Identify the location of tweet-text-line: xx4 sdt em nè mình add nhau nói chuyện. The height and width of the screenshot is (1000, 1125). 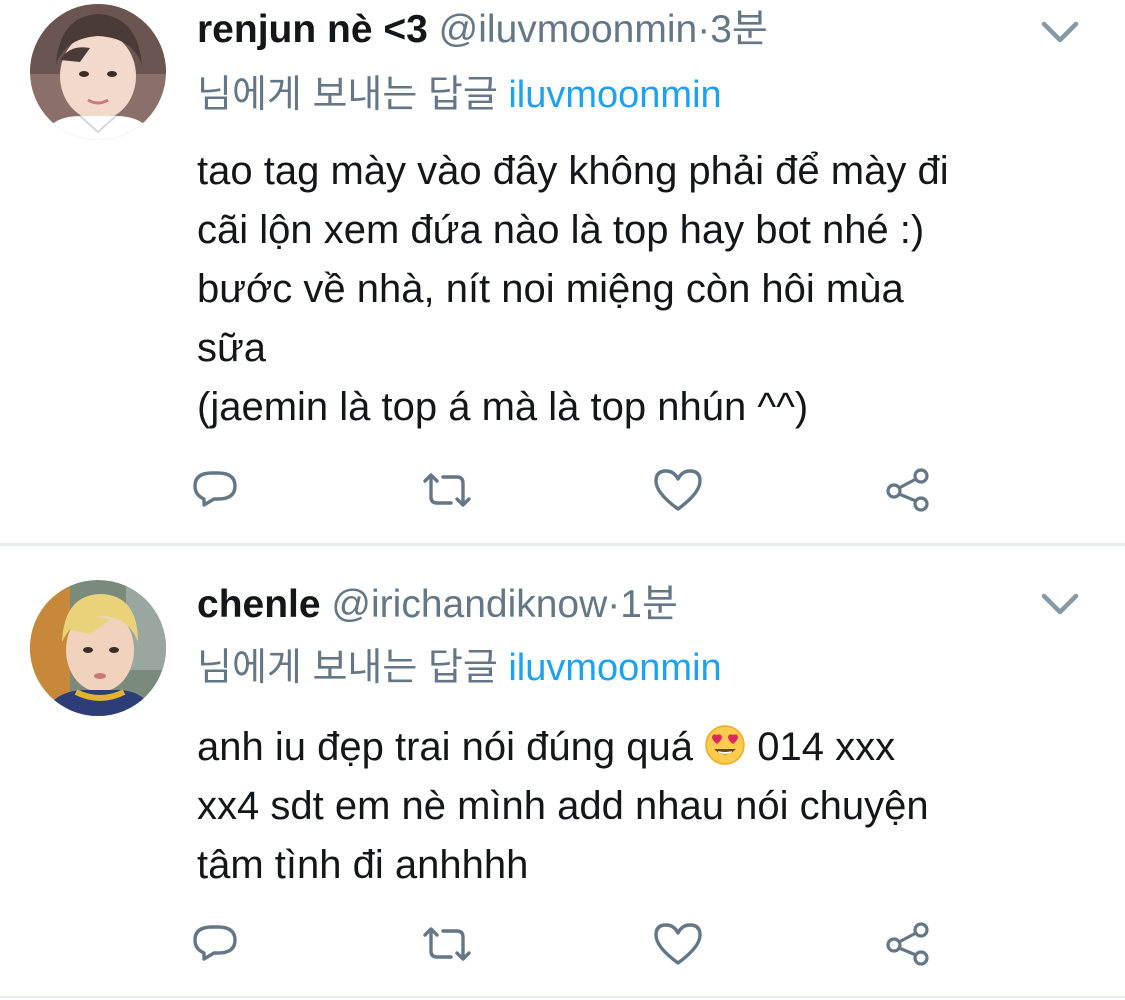
(563, 806).